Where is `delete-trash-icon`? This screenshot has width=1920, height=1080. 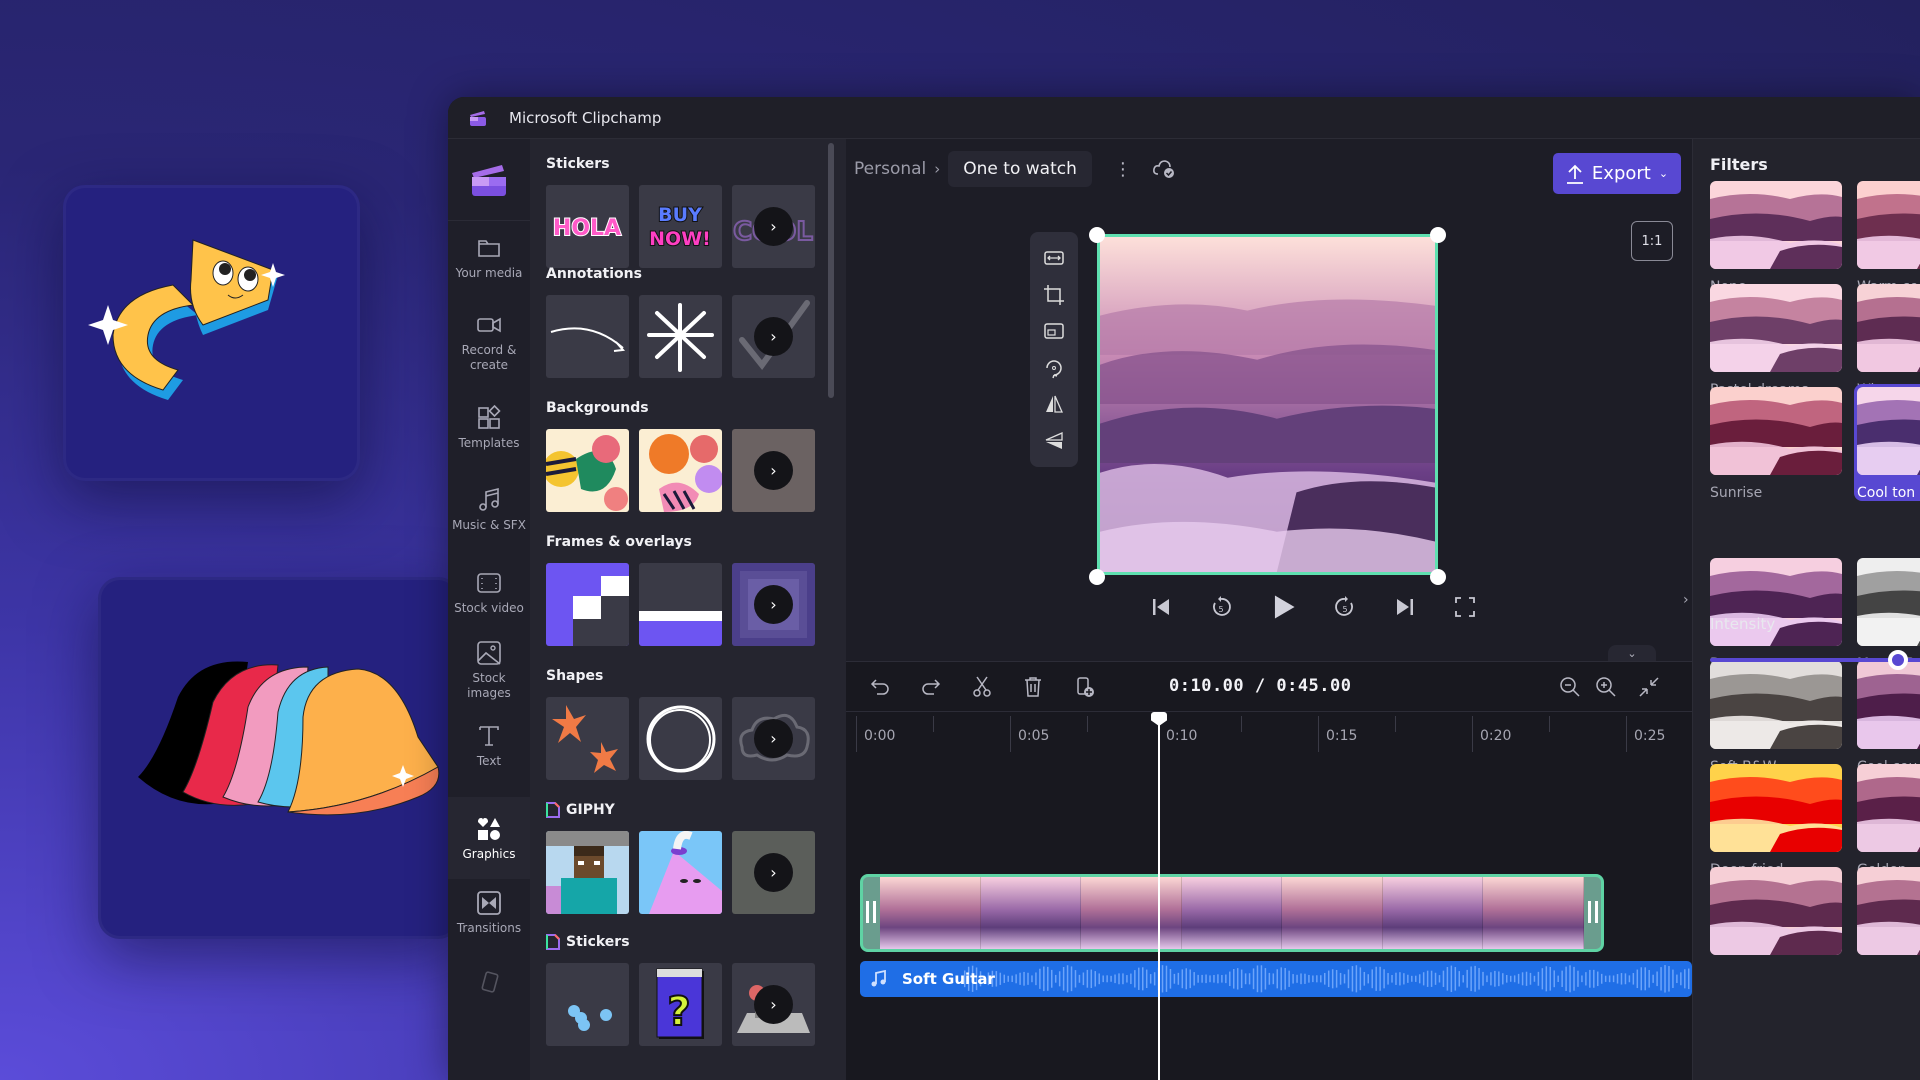
delete-trash-icon is located at coordinates (1033, 687).